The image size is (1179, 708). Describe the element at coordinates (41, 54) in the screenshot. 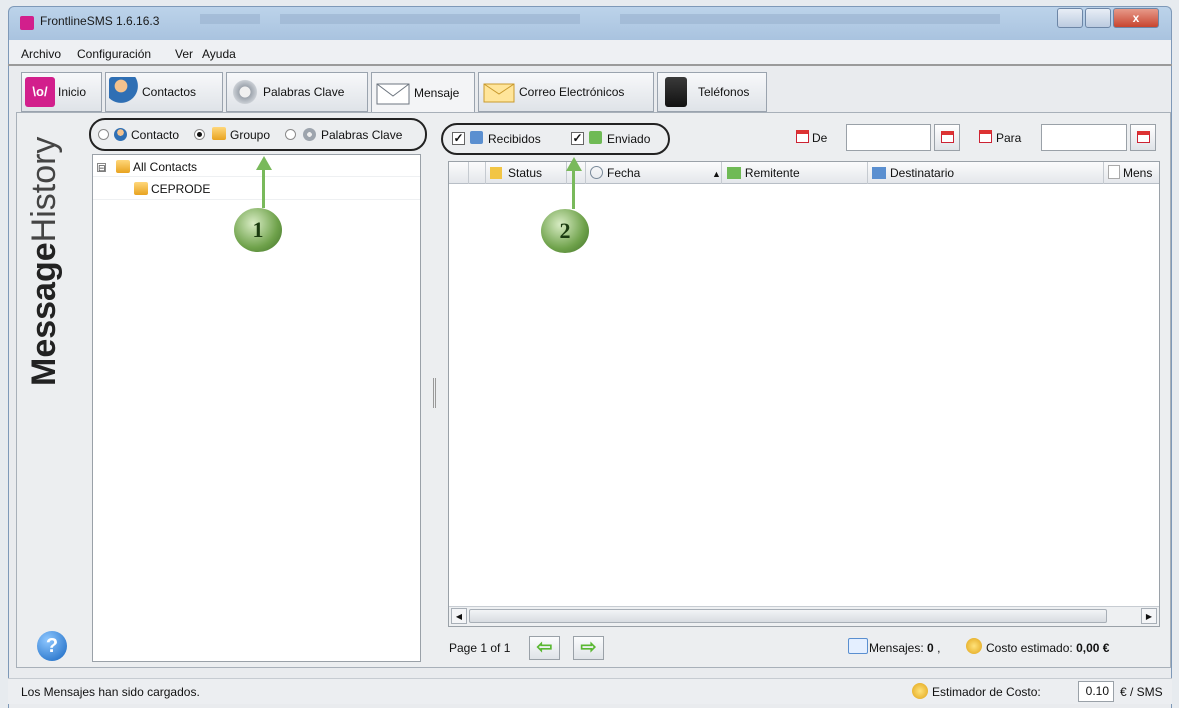

I see `menu-archivo: Archivo` at that location.